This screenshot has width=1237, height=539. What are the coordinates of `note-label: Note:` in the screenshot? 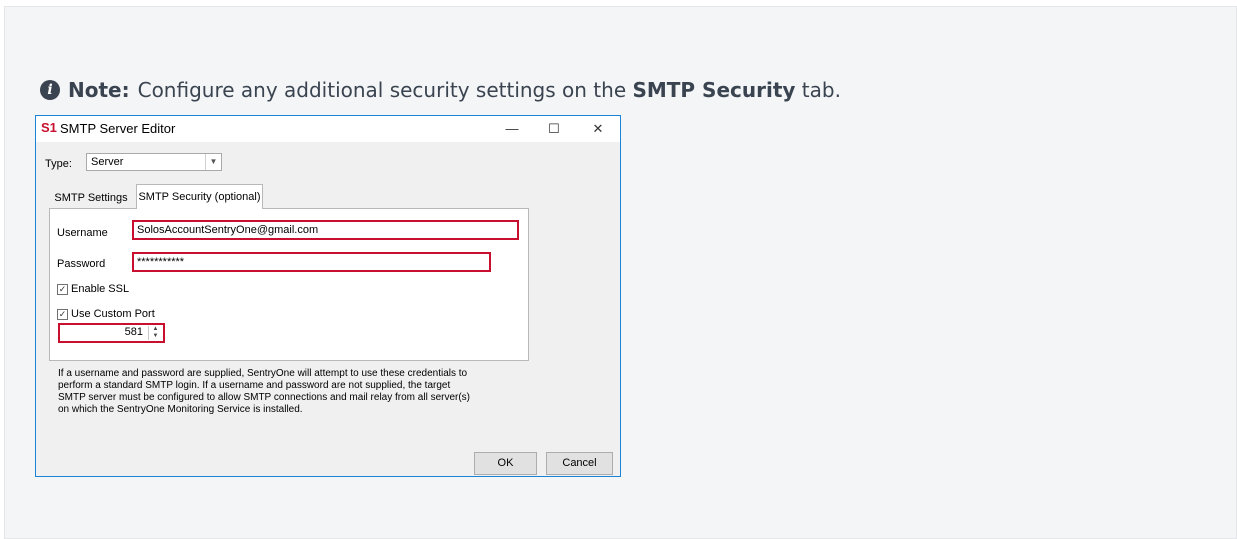 It's located at (99, 90).